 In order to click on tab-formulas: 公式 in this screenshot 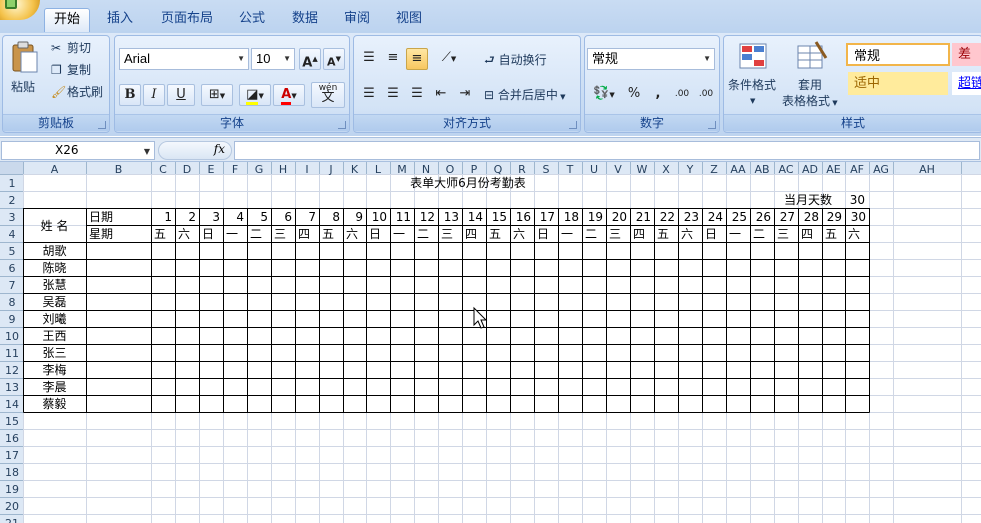, I will do `click(252, 20)`.